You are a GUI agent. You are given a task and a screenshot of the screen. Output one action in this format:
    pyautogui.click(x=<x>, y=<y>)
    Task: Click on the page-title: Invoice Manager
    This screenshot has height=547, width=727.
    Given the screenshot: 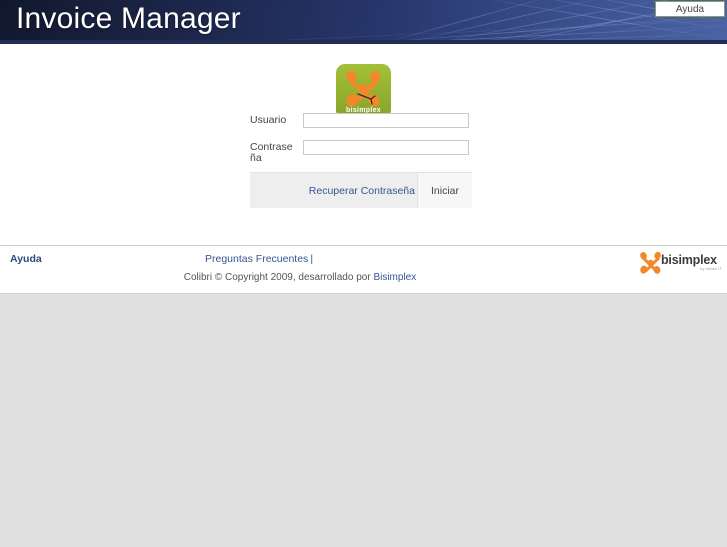 What is the action you would take?
    pyautogui.click(x=128, y=18)
    